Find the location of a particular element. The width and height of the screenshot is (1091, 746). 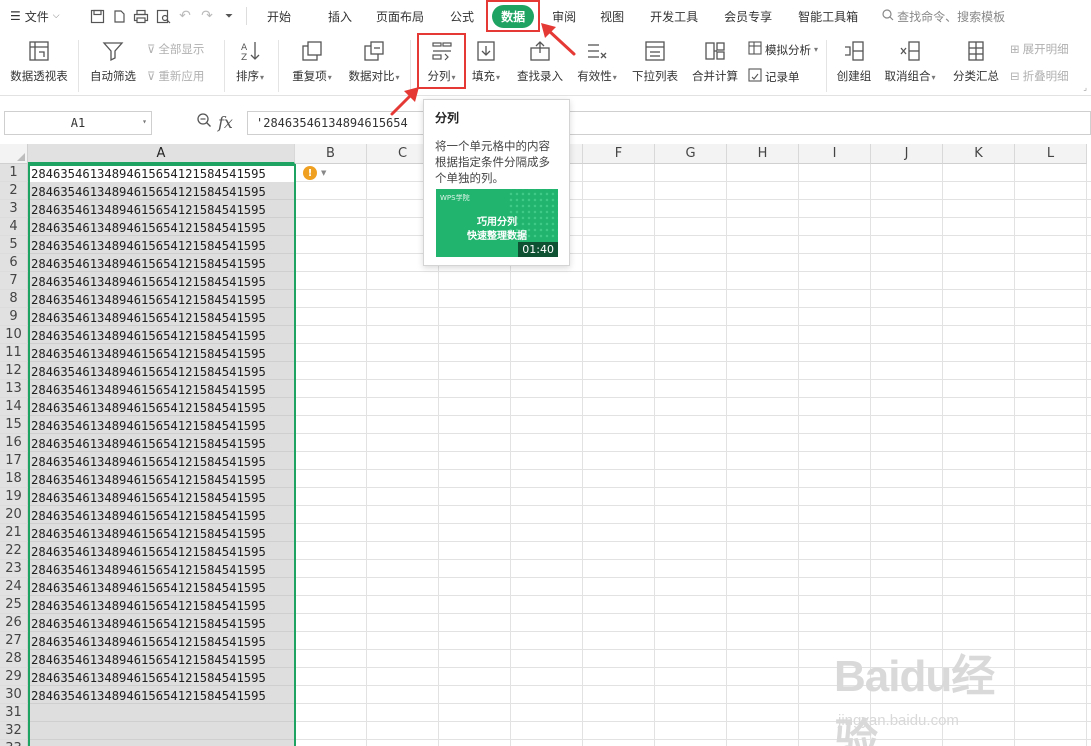

cell-a11: 28463546134894615654121584541595 is located at coordinates (148, 354).